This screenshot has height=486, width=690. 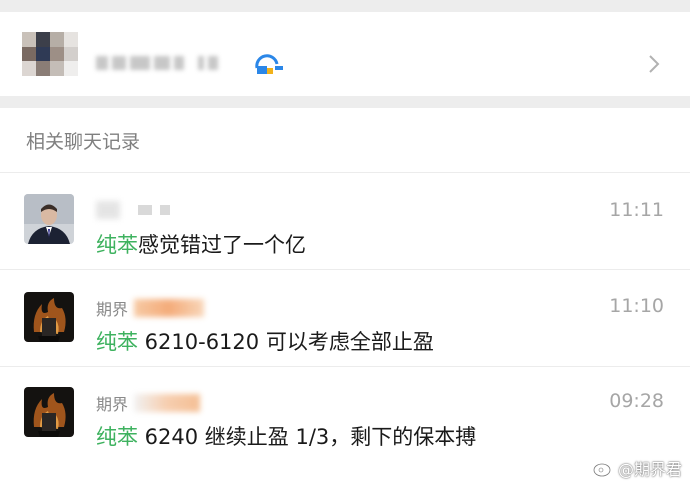 I want to click on chevron-right-icon, so click(x=654, y=64).